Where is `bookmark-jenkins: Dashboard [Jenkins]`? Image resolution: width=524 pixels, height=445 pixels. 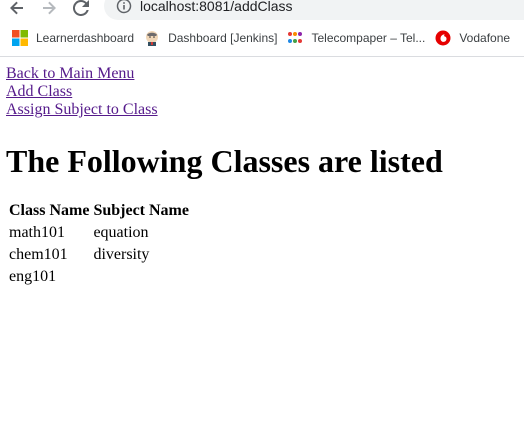 bookmark-jenkins: Dashboard [Jenkins] is located at coordinates (210, 38).